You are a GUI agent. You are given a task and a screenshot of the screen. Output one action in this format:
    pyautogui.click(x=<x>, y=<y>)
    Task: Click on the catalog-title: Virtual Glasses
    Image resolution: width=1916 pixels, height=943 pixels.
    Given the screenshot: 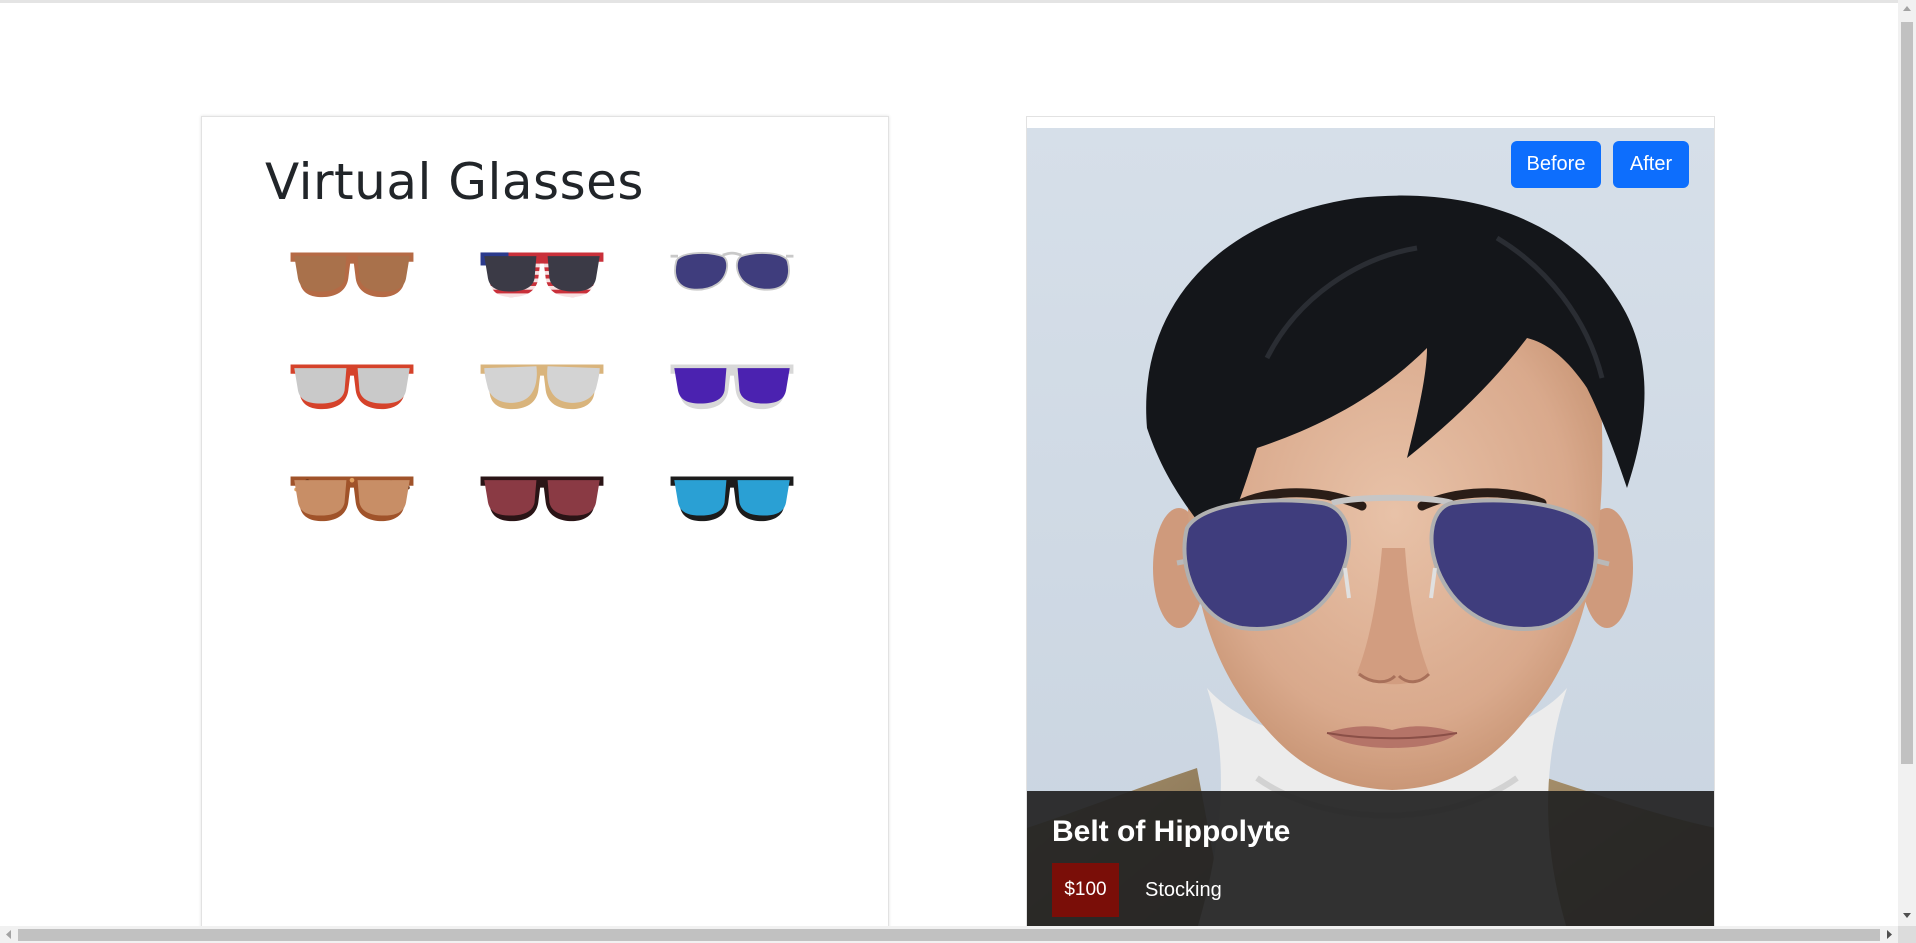 What is the action you would take?
    pyautogui.click(x=454, y=182)
    